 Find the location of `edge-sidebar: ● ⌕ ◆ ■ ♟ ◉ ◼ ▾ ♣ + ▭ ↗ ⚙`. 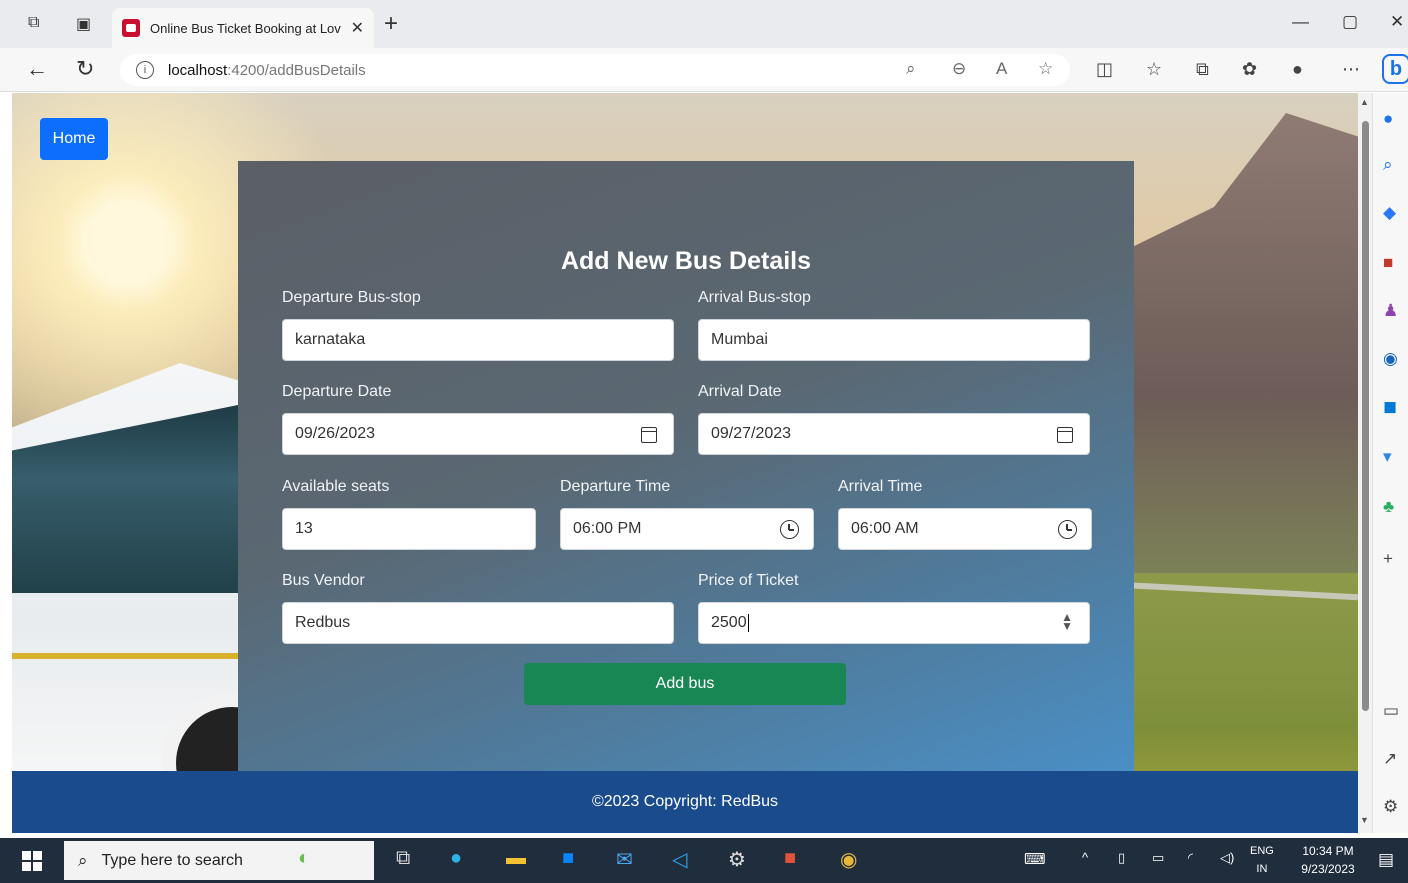

edge-sidebar: ● ⌕ ◆ ■ ♟ ◉ ◼ ▾ ♣ + ▭ ↗ ⚙ is located at coordinates (1390, 463).